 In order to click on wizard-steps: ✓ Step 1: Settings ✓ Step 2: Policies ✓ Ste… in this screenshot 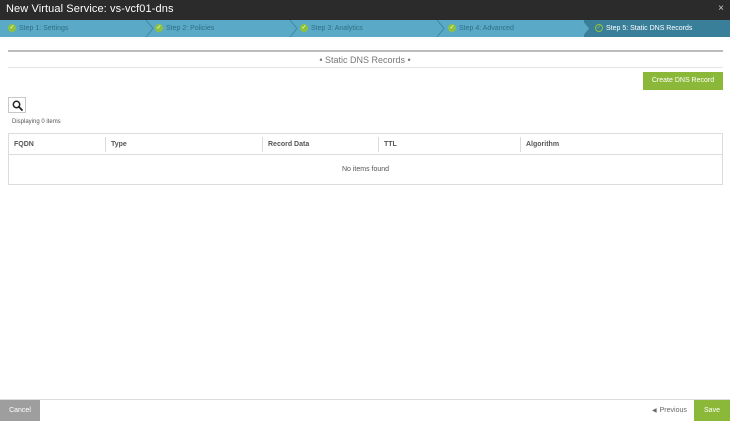, I will do `click(365, 28)`.